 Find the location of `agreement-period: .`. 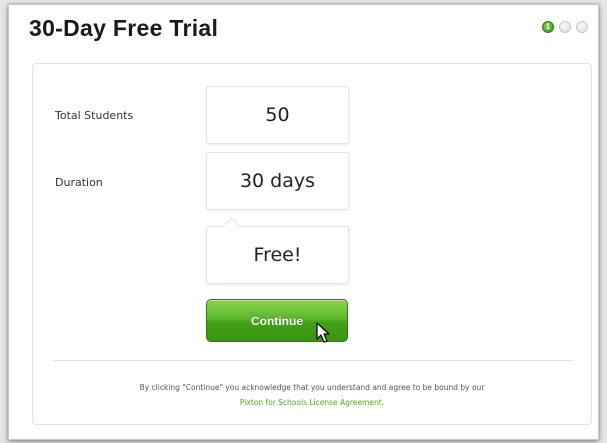

agreement-period: . is located at coordinates (383, 402).